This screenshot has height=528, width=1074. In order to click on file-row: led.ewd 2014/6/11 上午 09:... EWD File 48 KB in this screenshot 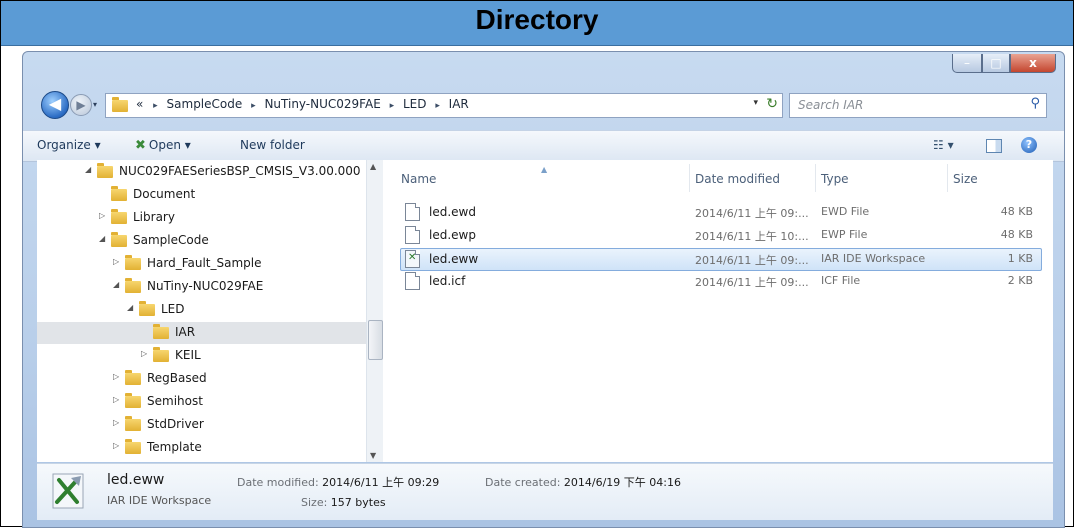, I will do `click(721, 212)`.